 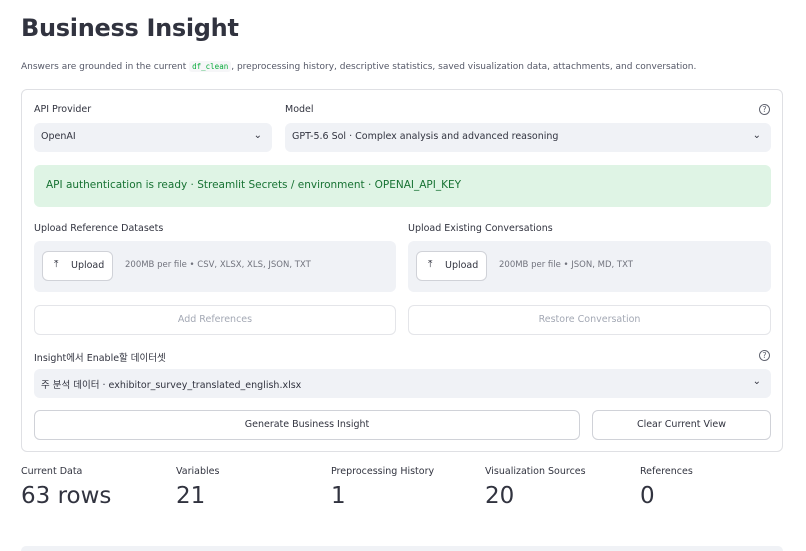 I want to click on metric-visualization-sources: Visualization Sources 20, so click(x=535, y=487).